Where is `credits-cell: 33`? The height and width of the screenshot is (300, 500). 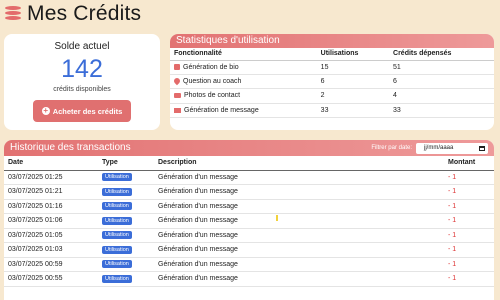 credits-cell: 33 is located at coordinates (441, 111).